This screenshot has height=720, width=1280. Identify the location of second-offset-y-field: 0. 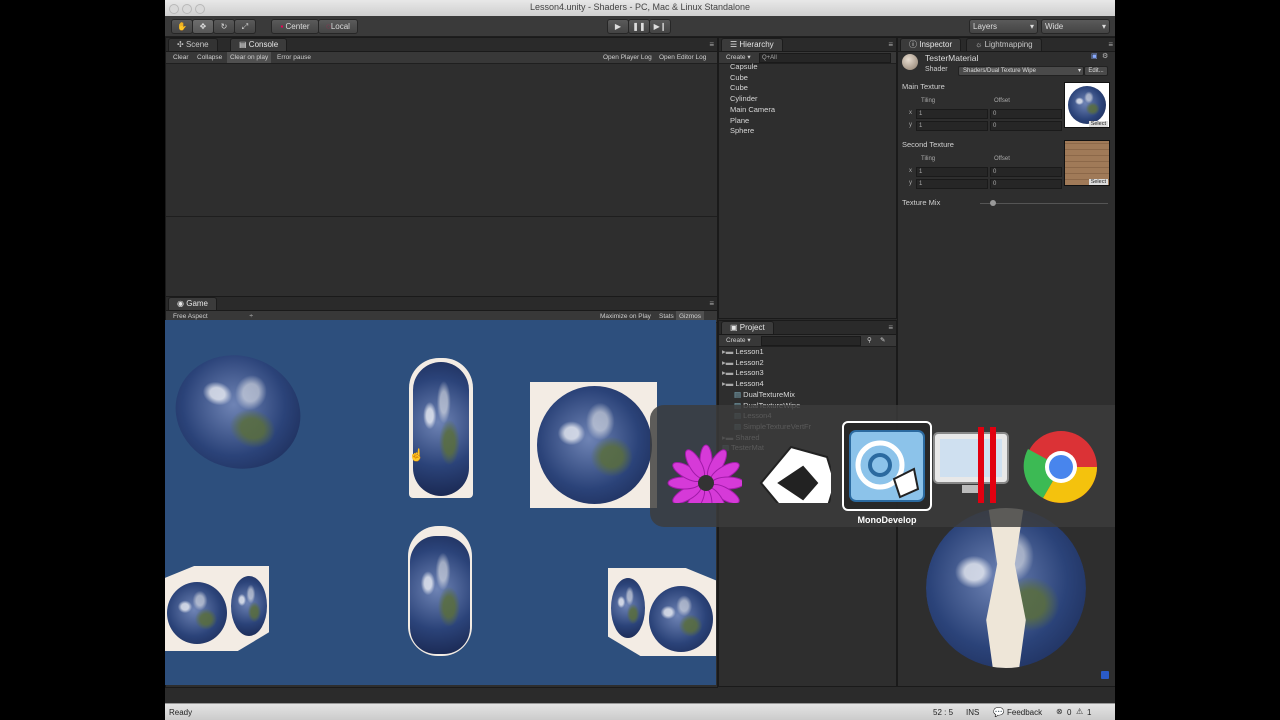
(1026, 184).